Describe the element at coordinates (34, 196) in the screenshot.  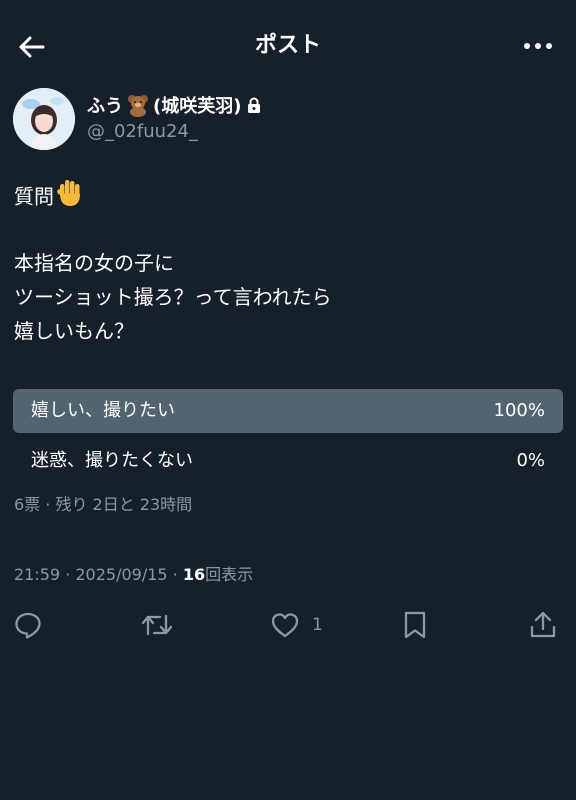
I see `post-text-question: 質問` at that location.